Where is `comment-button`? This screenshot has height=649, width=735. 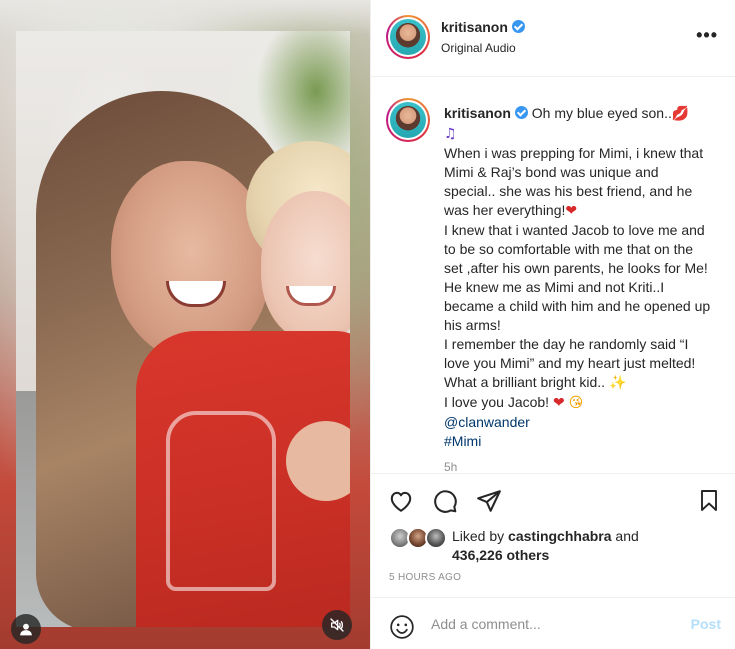 comment-button is located at coordinates (445, 501).